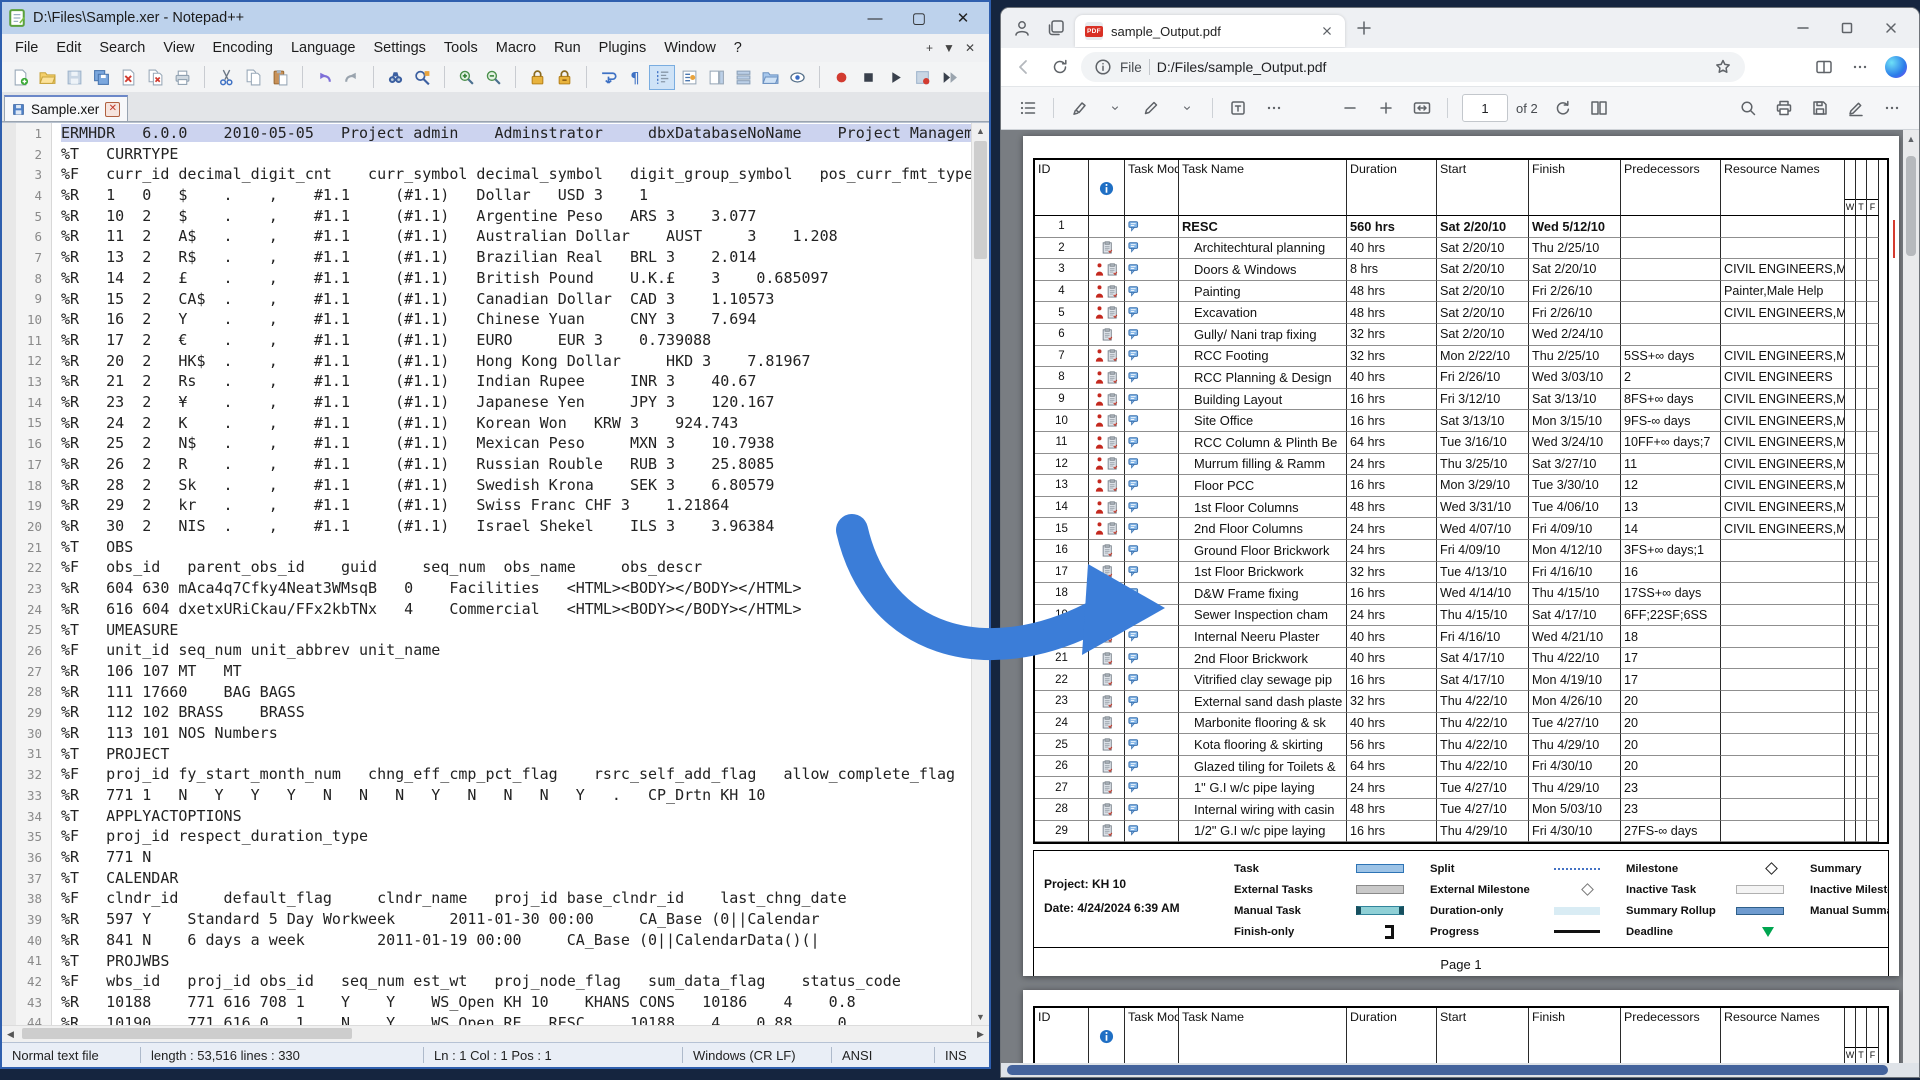  Describe the element at coordinates (1820, 108) in the screenshot. I see `pdf-tool-save` at that location.